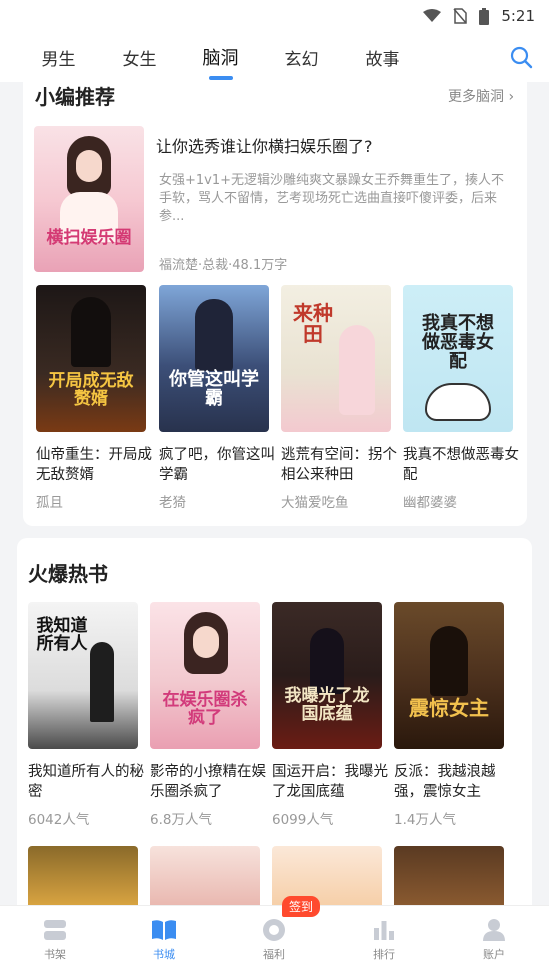 The height and width of the screenshot is (976, 549). What do you see at coordinates (55, 954) in the screenshot?
I see `nav-label: 书架` at bounding box center [55, 954].